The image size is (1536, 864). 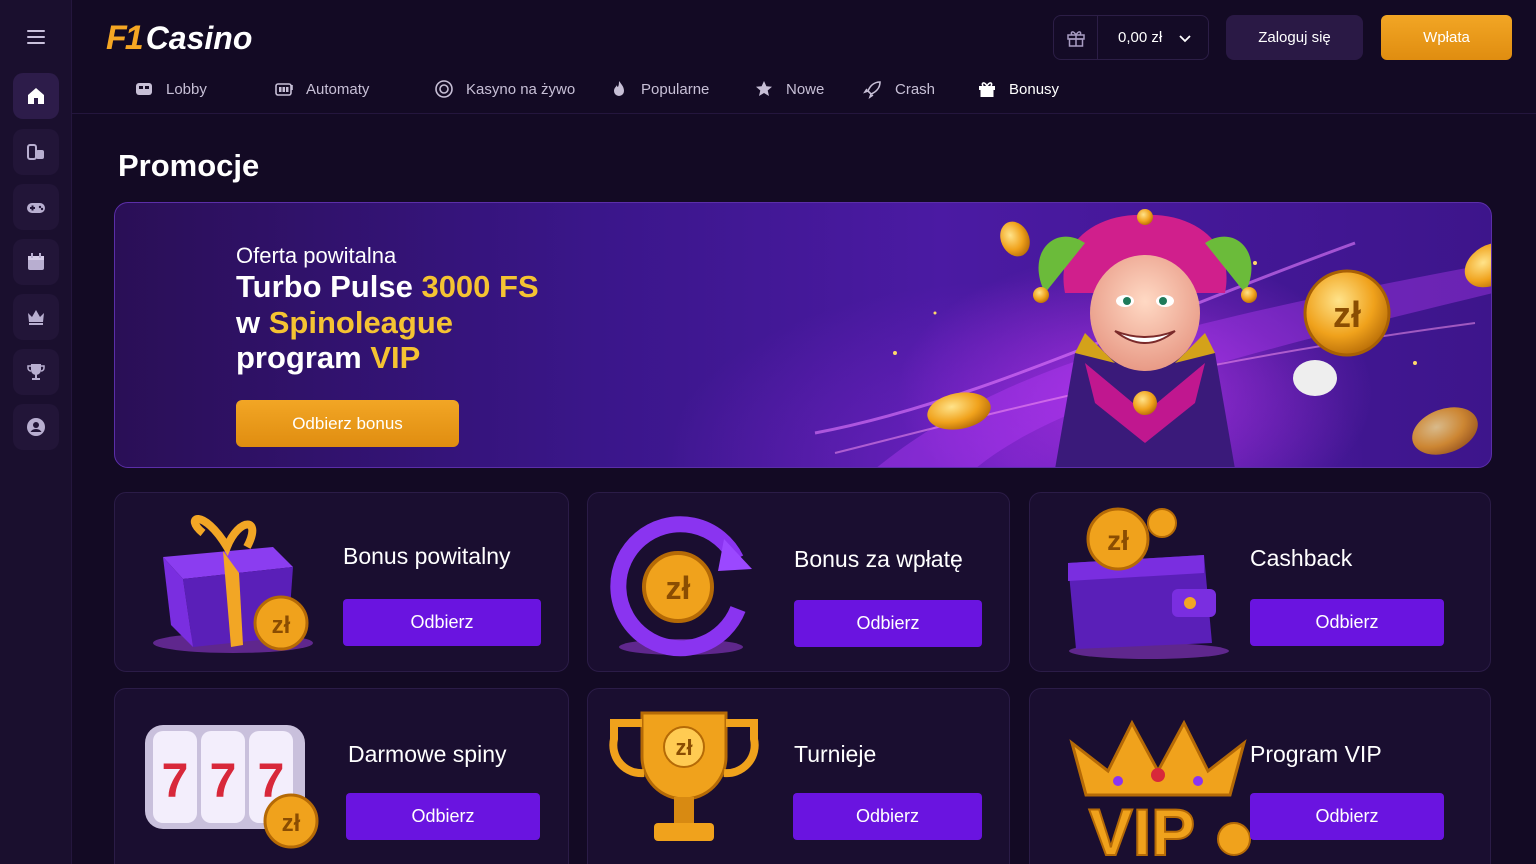 I want to click on hero-line-1: Turbo Pulse 3000 FS, so click(x=387, y=287).